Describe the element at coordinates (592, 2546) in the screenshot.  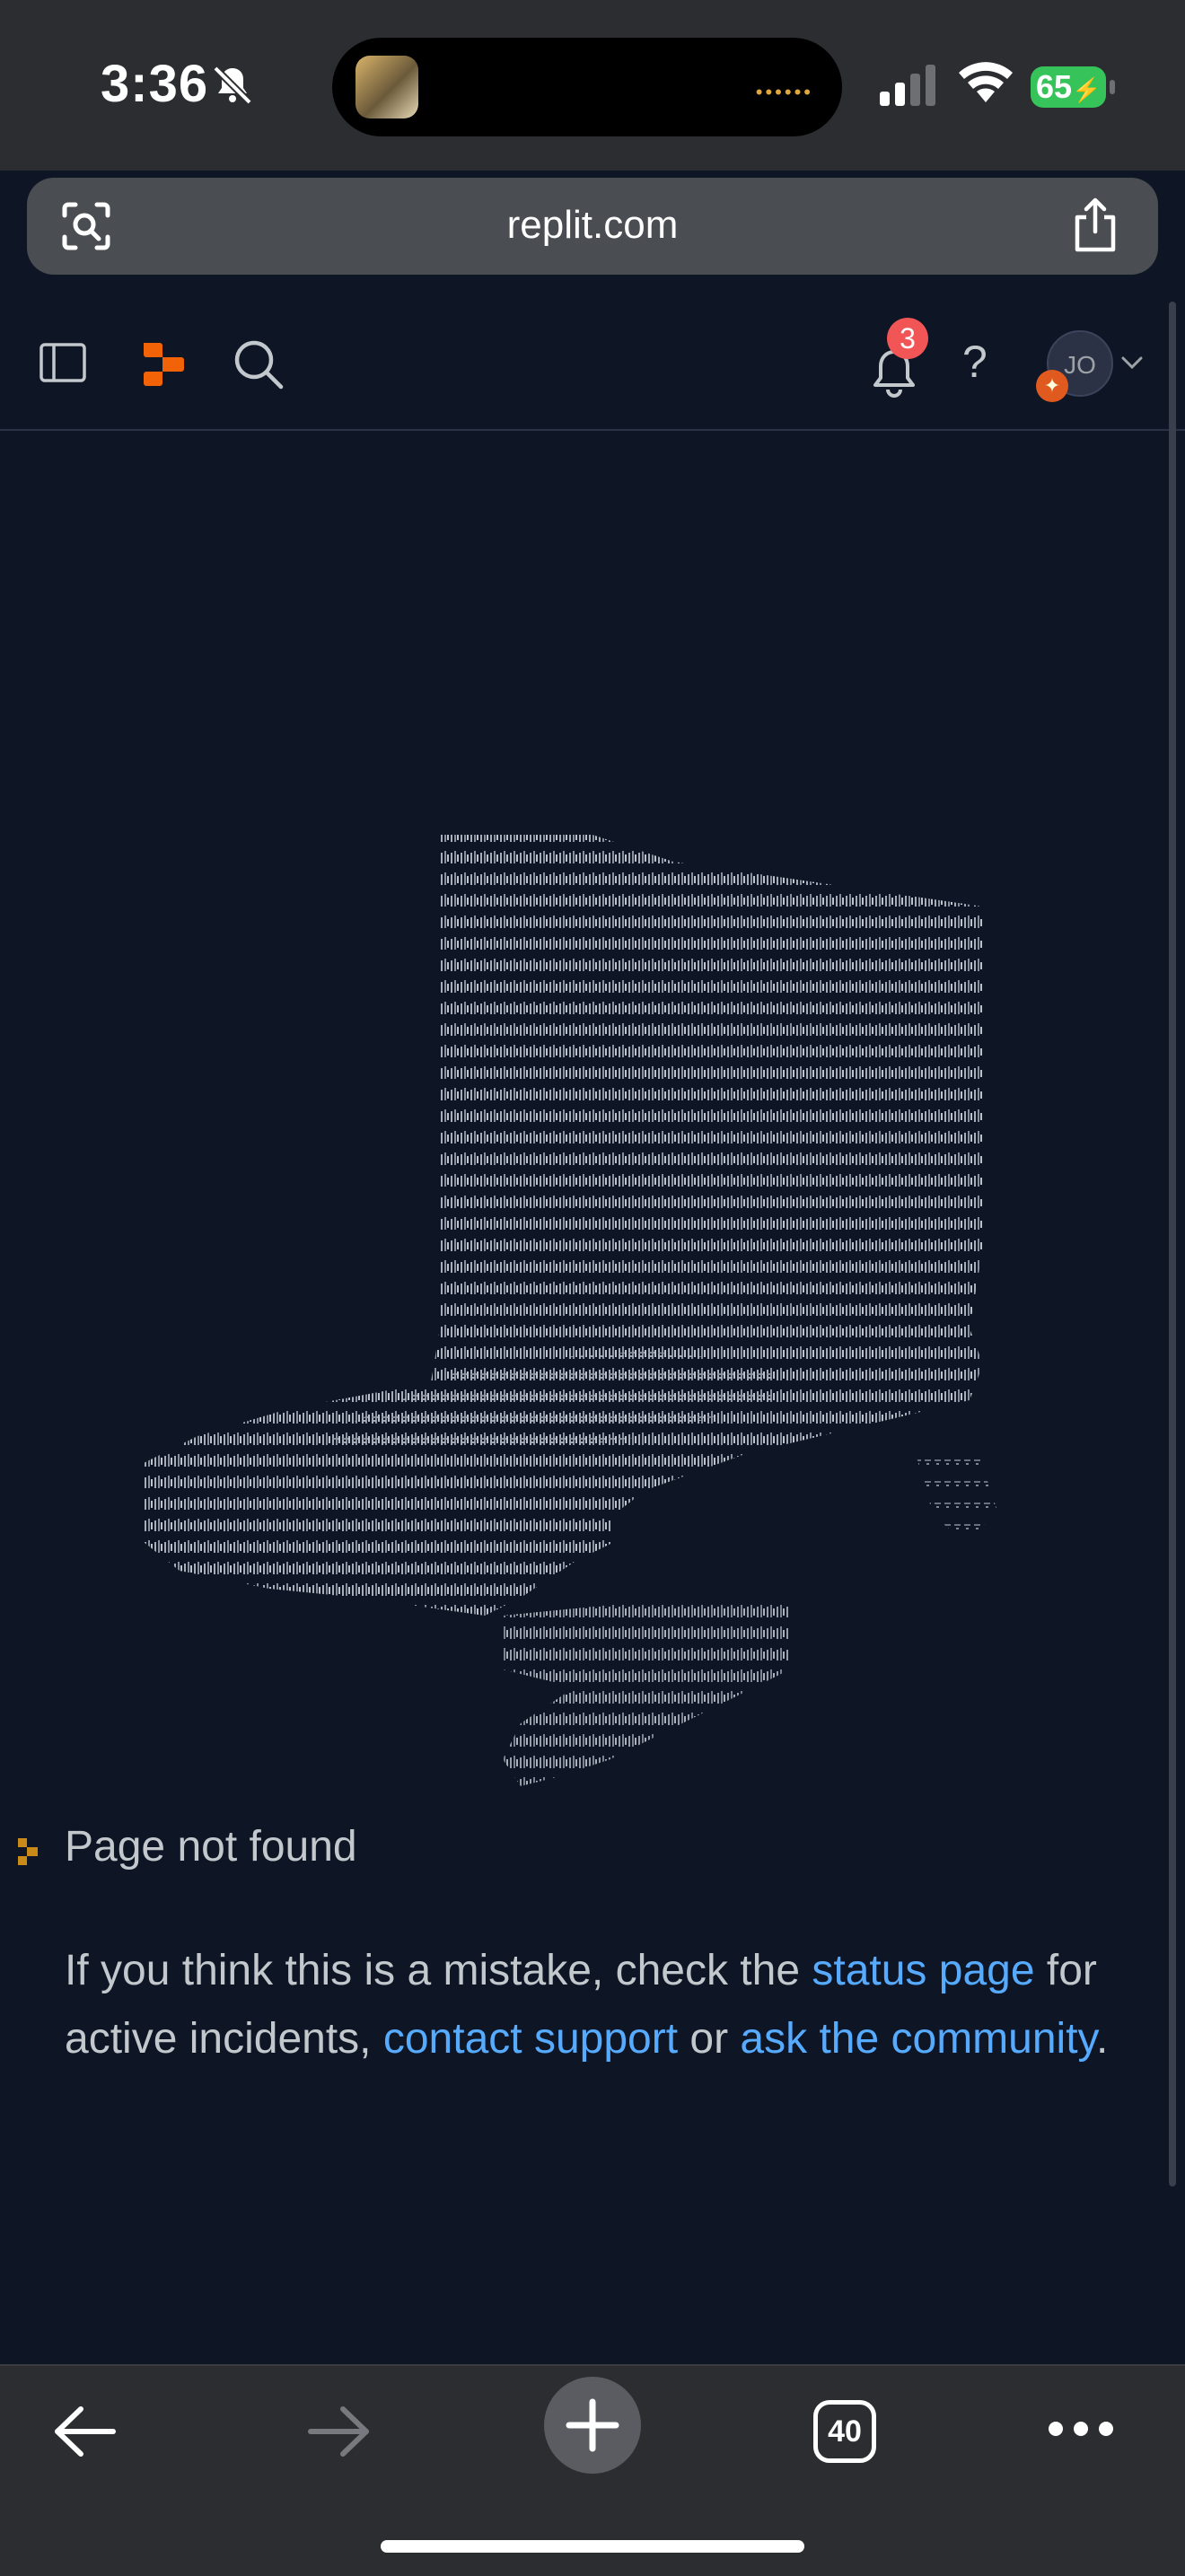
I see `home-indicator` at that location.